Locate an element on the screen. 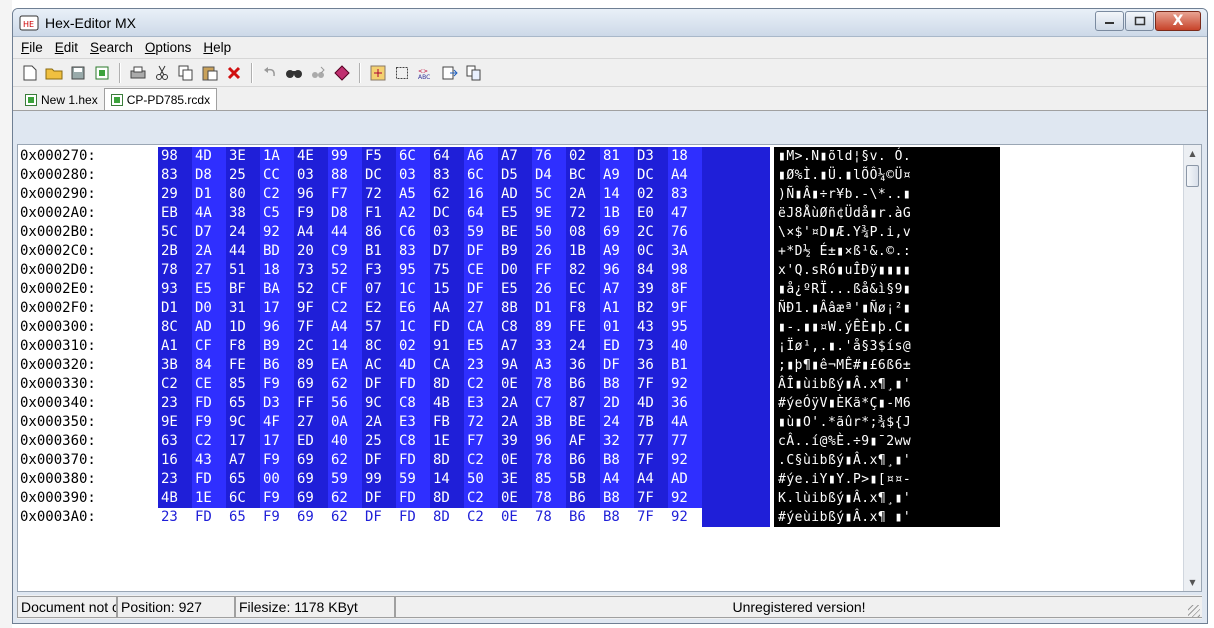 This screenshot has height=628, width=1214. ascii-row: ▮Ø%Ì.▮Ü.▮lÕÔ¼©Ü¤ is located at coordinates (887, 175).